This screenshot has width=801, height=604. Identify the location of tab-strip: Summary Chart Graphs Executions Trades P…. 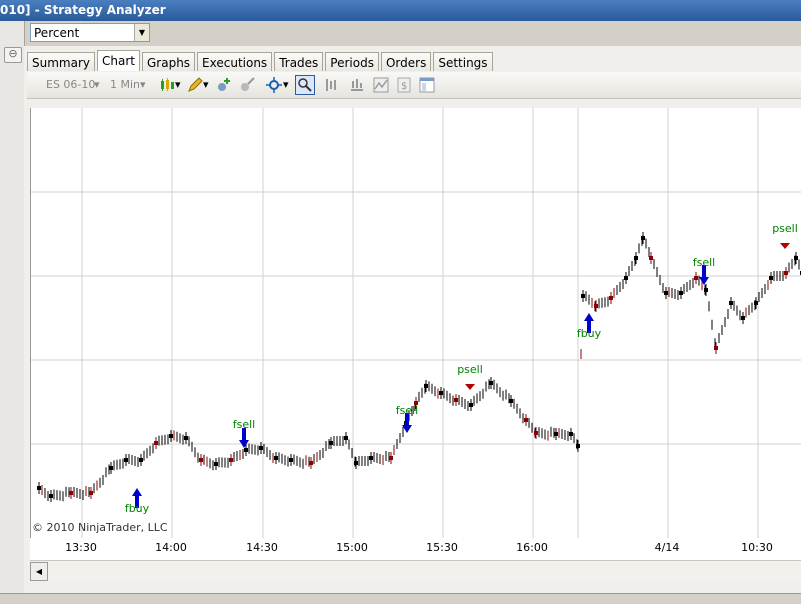
(261, 60).